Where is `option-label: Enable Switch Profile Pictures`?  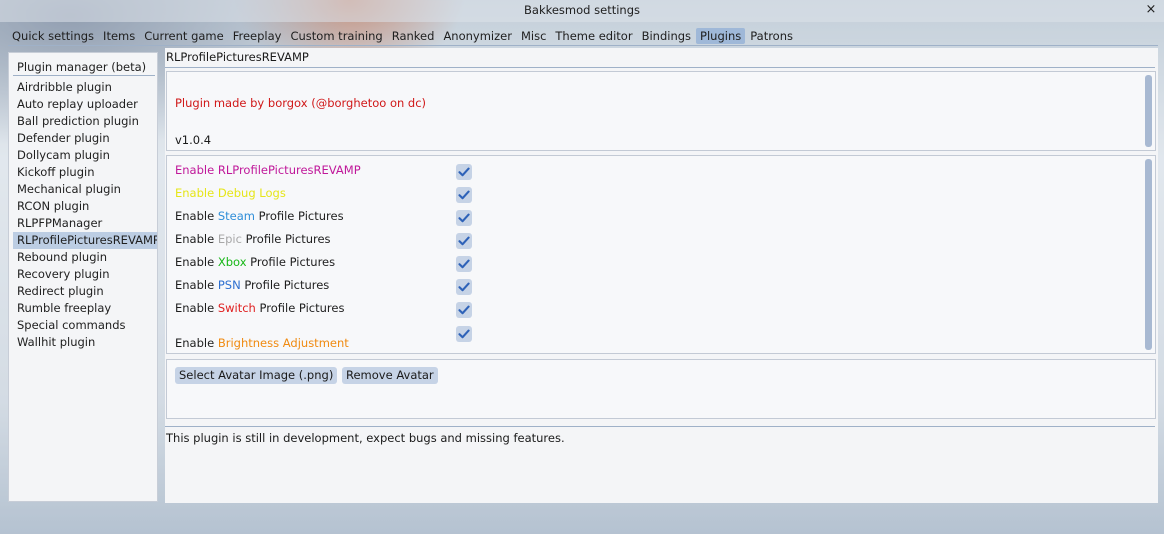 option-label: Enable Switch Profile Pictures is located at coordinates (259, 308).